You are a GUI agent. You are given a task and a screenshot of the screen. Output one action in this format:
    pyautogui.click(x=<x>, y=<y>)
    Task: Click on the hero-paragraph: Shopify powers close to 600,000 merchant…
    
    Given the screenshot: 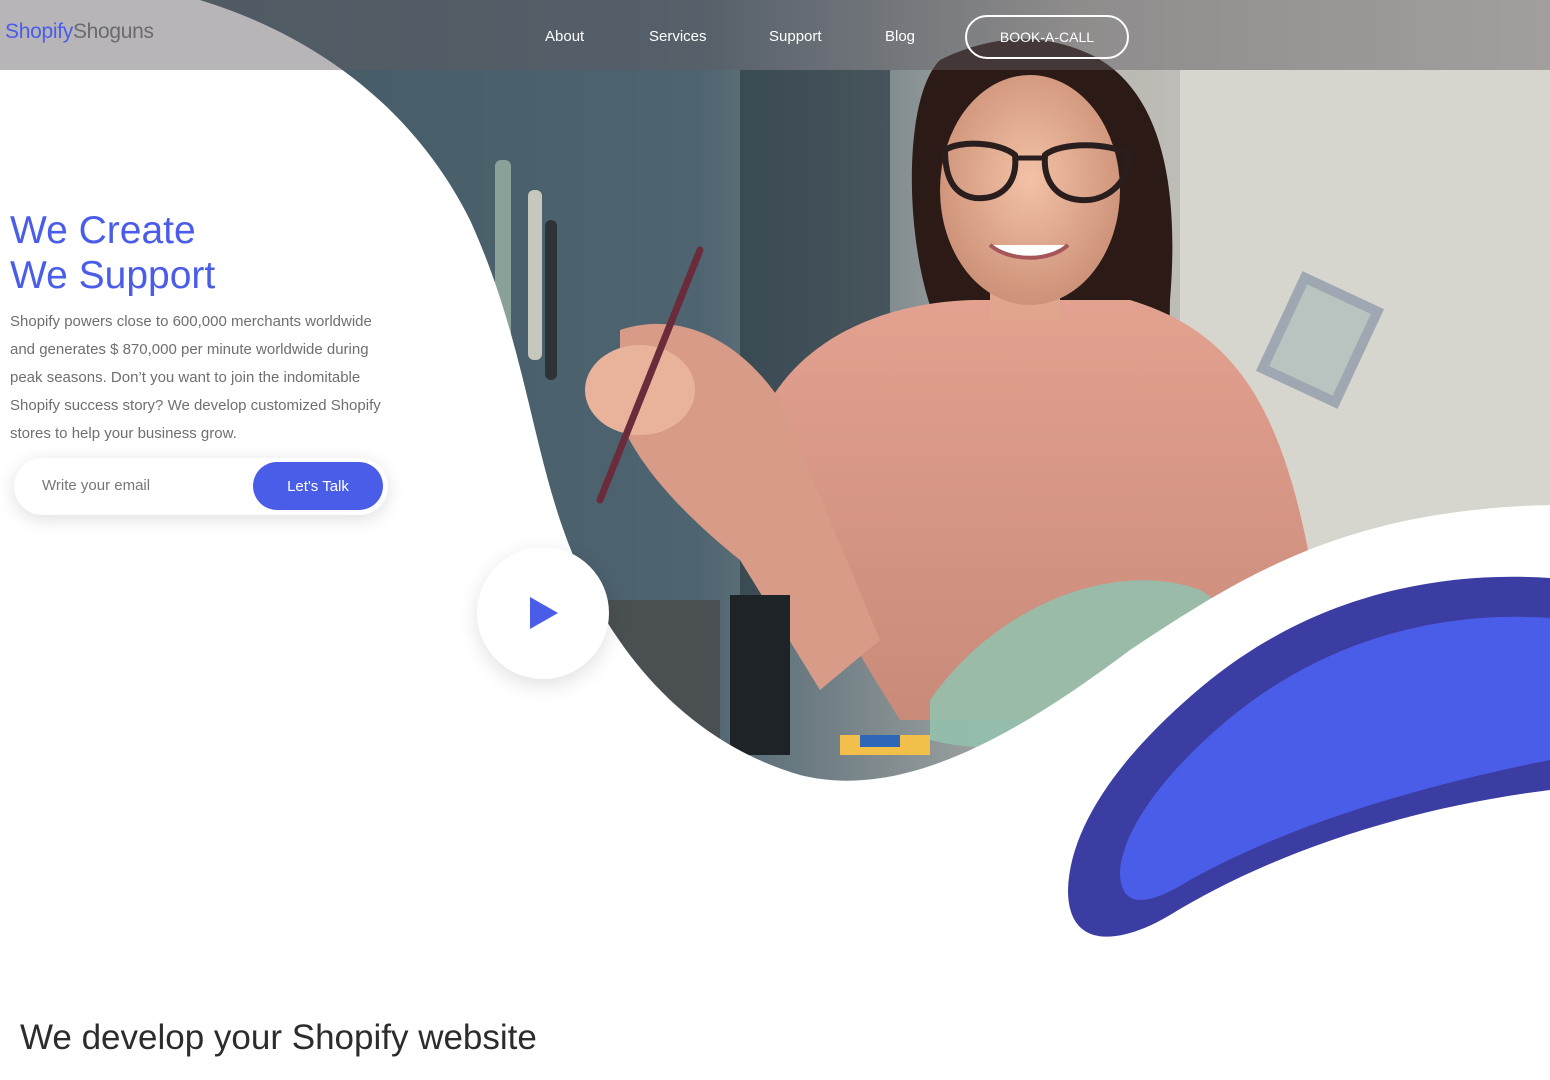 What is the action you would take?
    pyautogui.click(x=195, y=377)
    